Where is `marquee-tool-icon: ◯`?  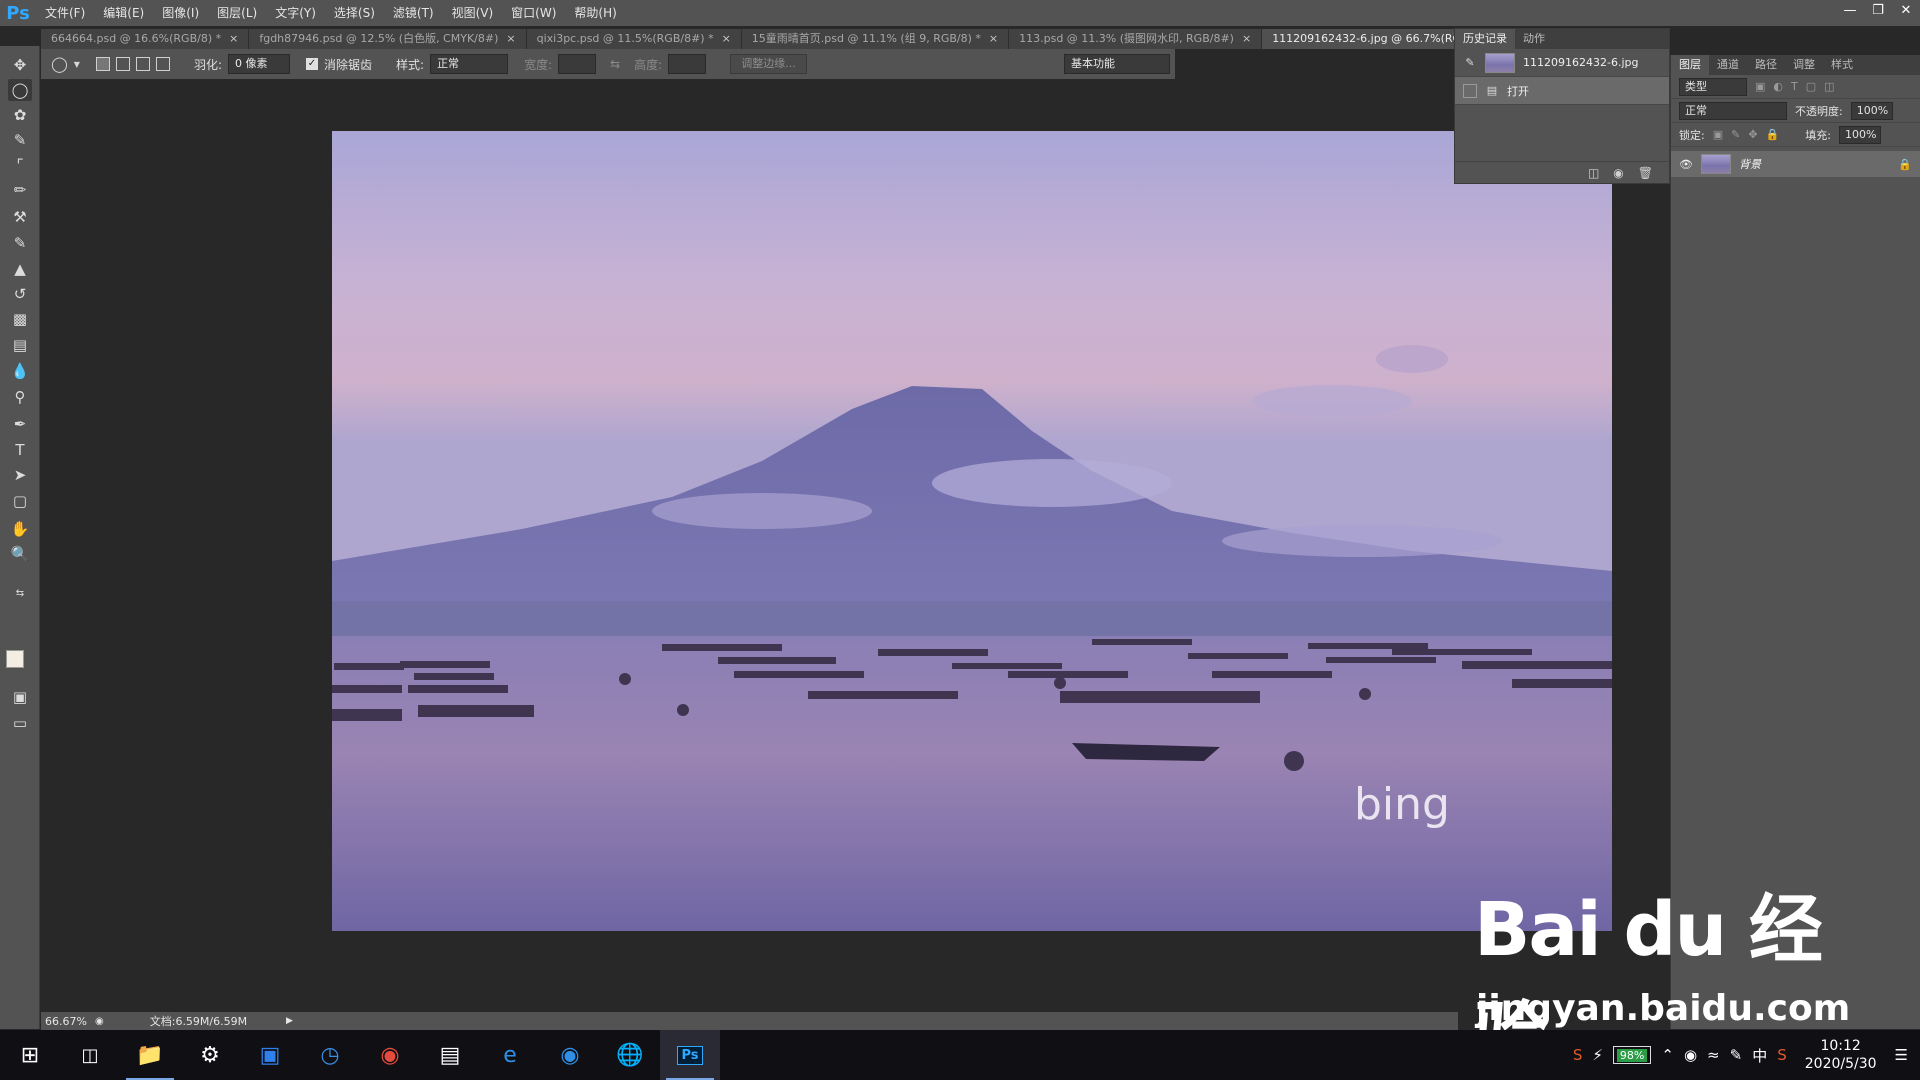 marquee-tool-icon: ◯ is located at coordinates (20, 90).